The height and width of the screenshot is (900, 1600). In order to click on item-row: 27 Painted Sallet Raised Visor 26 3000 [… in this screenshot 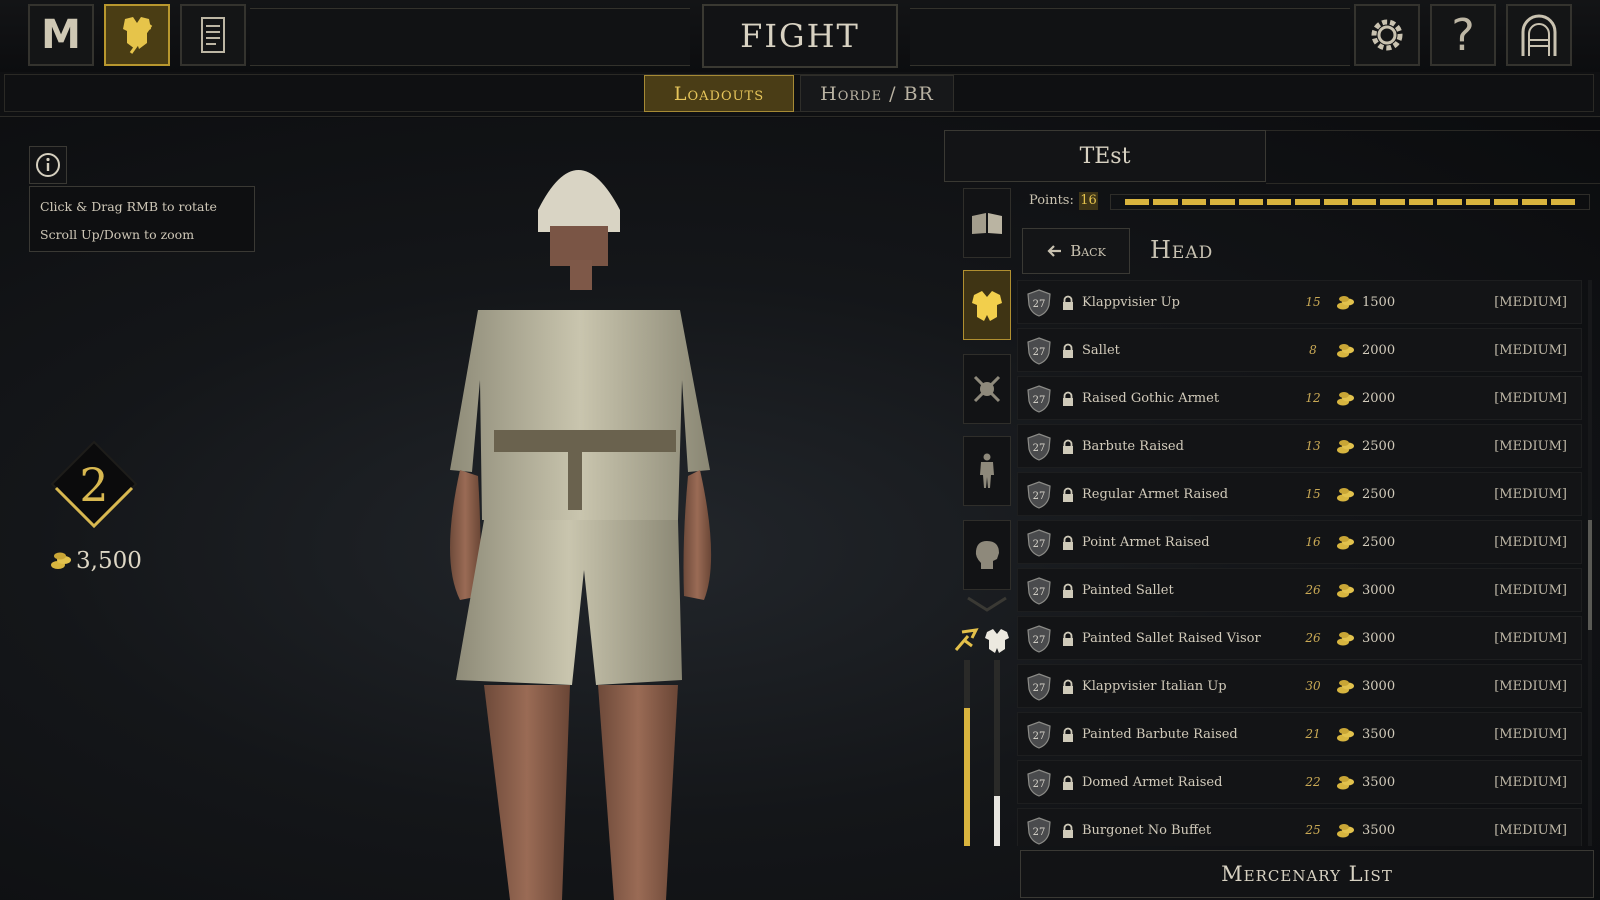, I will do `click(1299, 638)`.